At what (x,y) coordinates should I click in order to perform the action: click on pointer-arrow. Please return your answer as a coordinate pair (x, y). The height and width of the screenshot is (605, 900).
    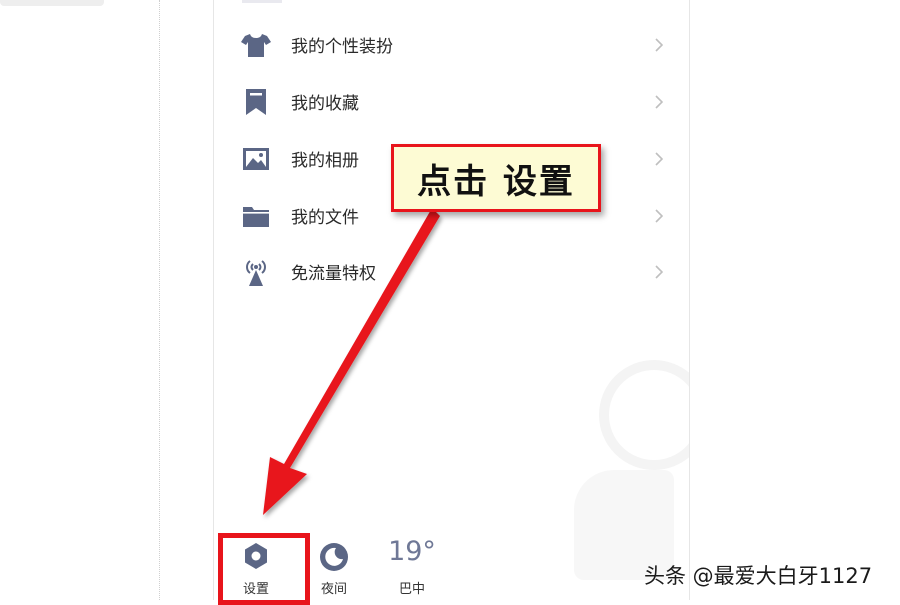
    Looking at the image, I should click on (351, 361).